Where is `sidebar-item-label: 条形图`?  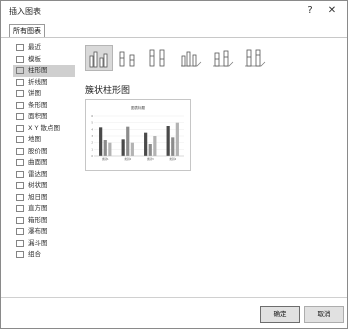
sidebar-item-label: 条形图 is located at coordinates (38, 104).